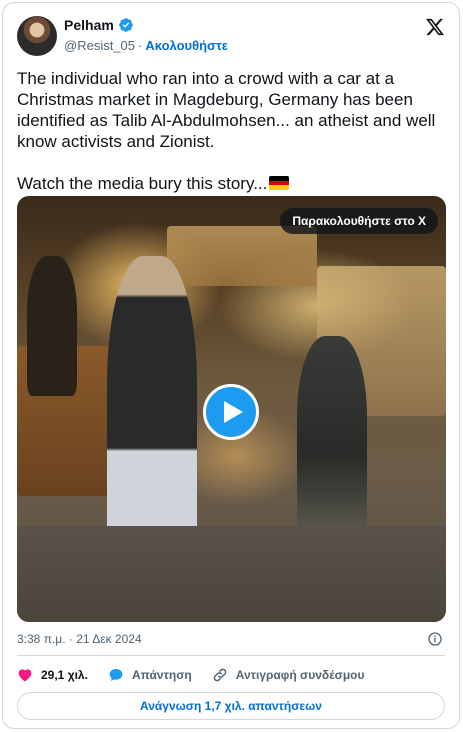 Image resolution: width=463 pixels, height=732 pixels. What do you see at coordinates (220, 675) in the screenshot?
I see `link-icon` at bounding box center [220, 675].